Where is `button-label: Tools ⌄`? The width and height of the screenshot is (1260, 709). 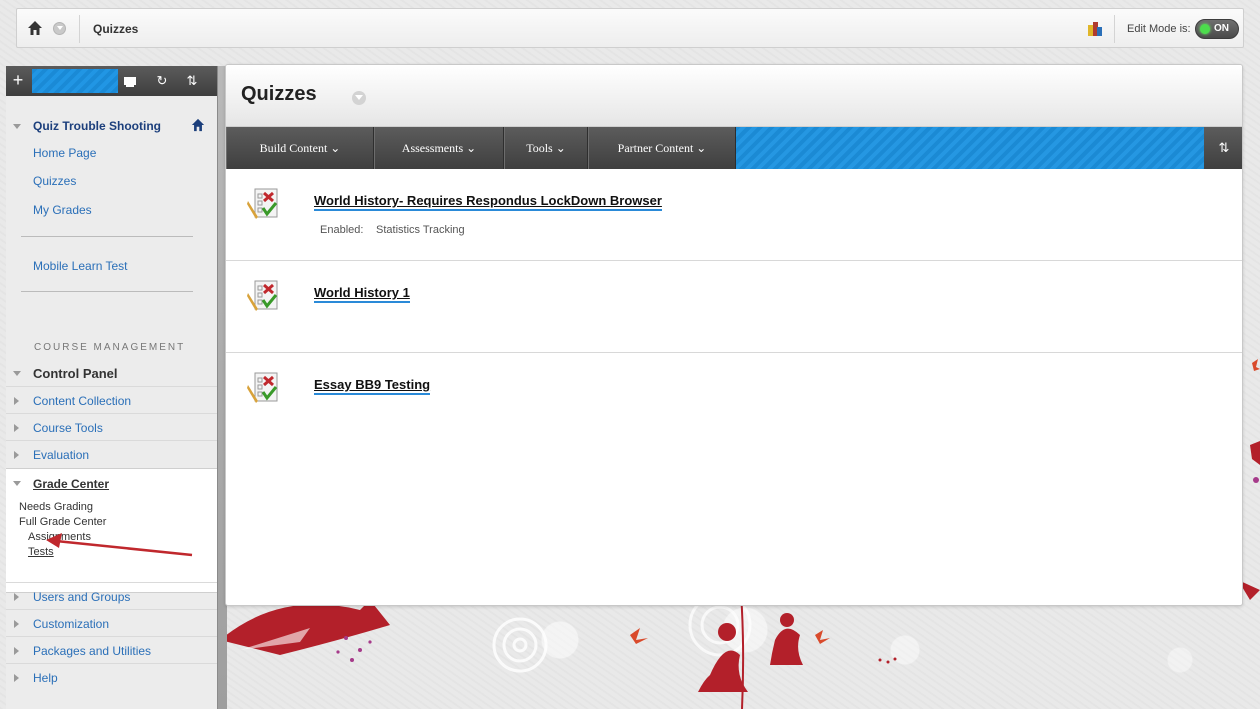 button-label: Tools ⌄ is located at coordinates (546, 148).